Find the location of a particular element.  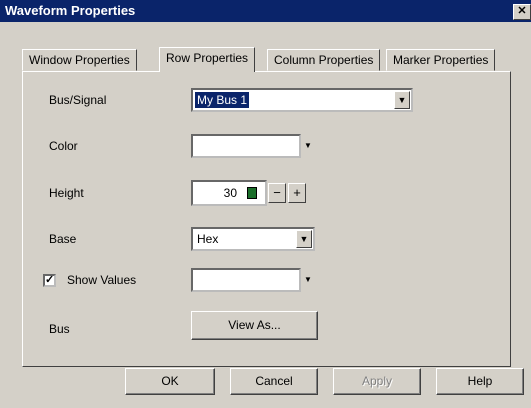

height-input: 30 is located at coordinates (229, 193).